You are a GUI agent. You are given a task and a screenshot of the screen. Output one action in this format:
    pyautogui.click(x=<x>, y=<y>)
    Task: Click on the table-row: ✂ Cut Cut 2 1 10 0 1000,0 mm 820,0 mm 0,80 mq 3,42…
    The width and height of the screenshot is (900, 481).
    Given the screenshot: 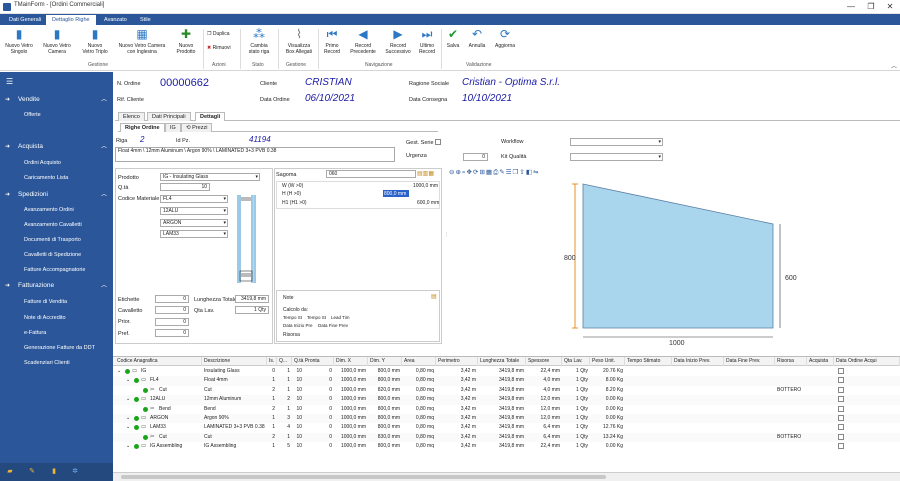 What is the action you would take?
    pyautogui.click(x=506, y=390)
    